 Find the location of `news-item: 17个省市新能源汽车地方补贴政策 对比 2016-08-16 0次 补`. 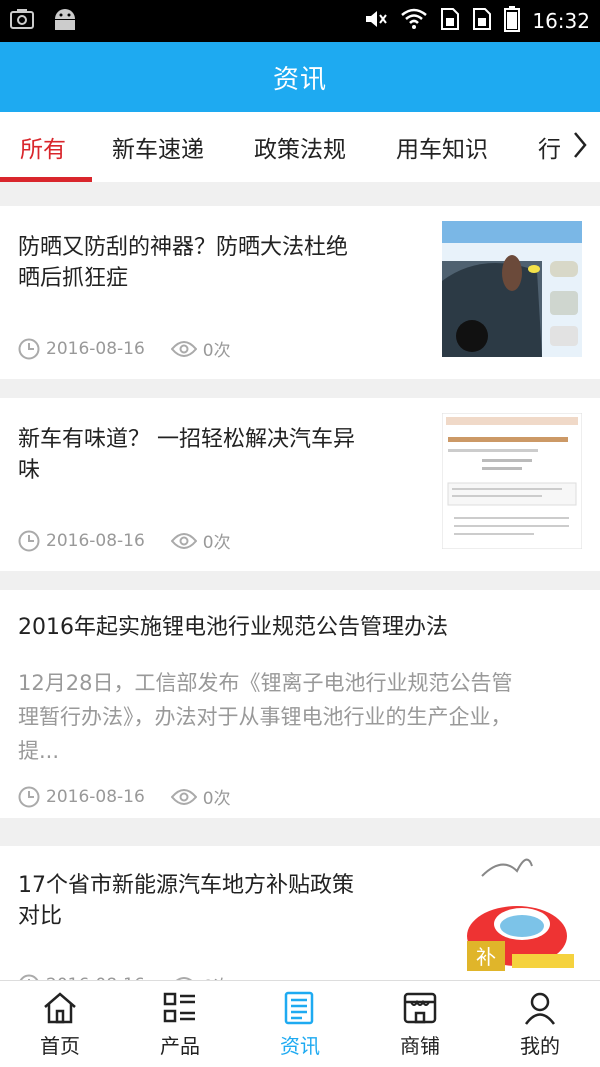

news-item: 17个省市新能源汽车地方补贴政策 对比 2016-08-16 0次 补 is located at coordinates (300, 913).